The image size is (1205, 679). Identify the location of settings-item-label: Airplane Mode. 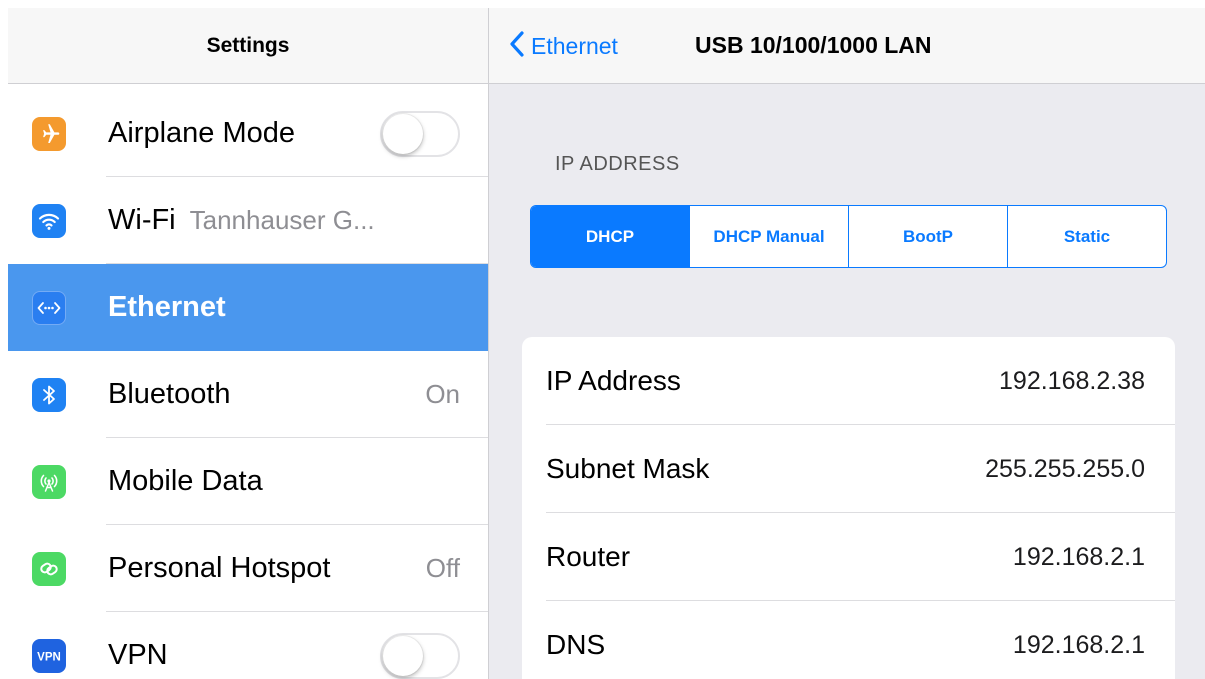
(201, 133).